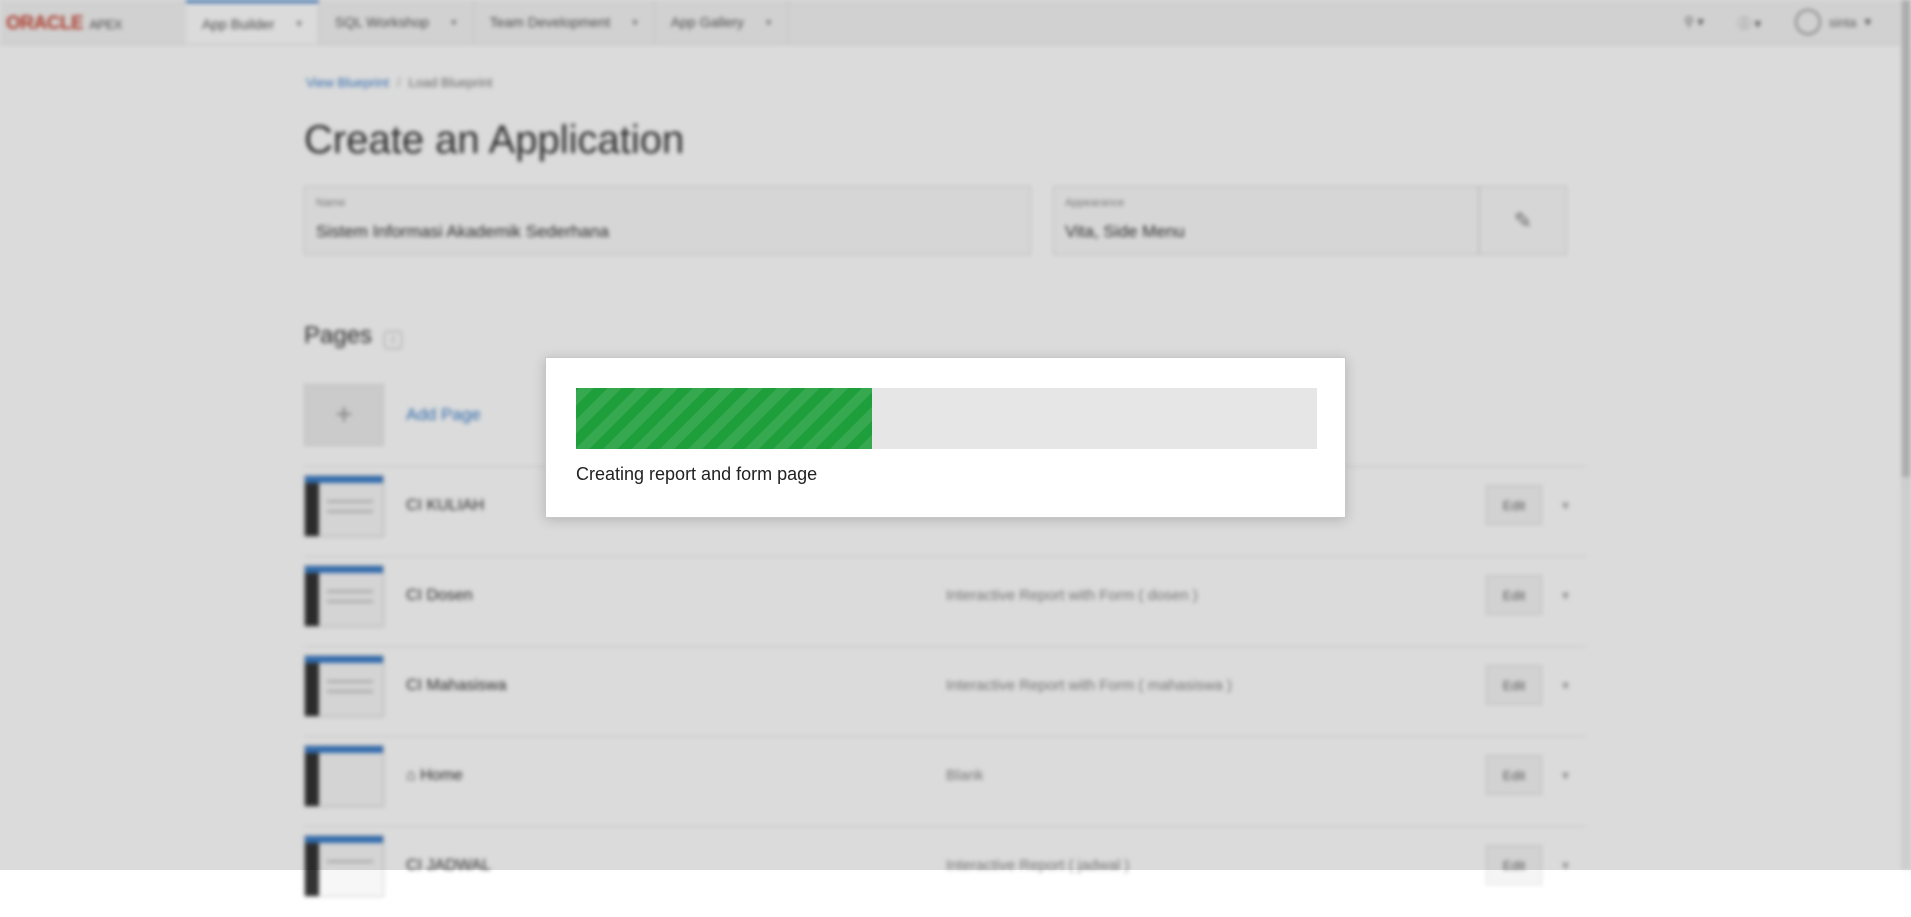  Describe the element at coordinates (724, 418) in the screenshot. I see `progress-bar-fill` at that location.